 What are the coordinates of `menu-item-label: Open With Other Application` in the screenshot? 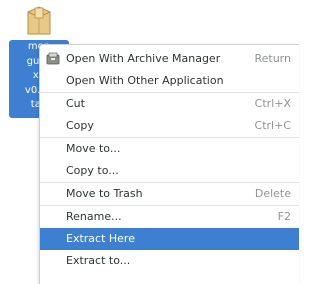 It's located at (145, 80).